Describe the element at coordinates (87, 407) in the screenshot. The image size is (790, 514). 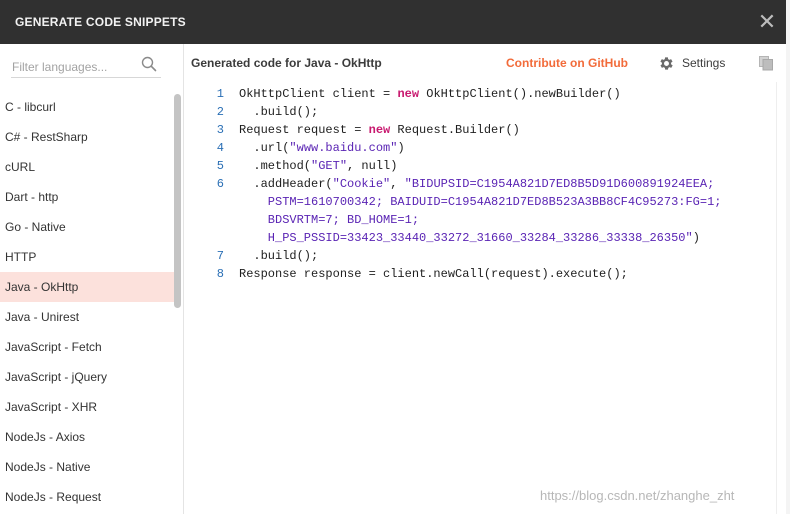
I see `language-item: JavaScript - XHR` at that location.